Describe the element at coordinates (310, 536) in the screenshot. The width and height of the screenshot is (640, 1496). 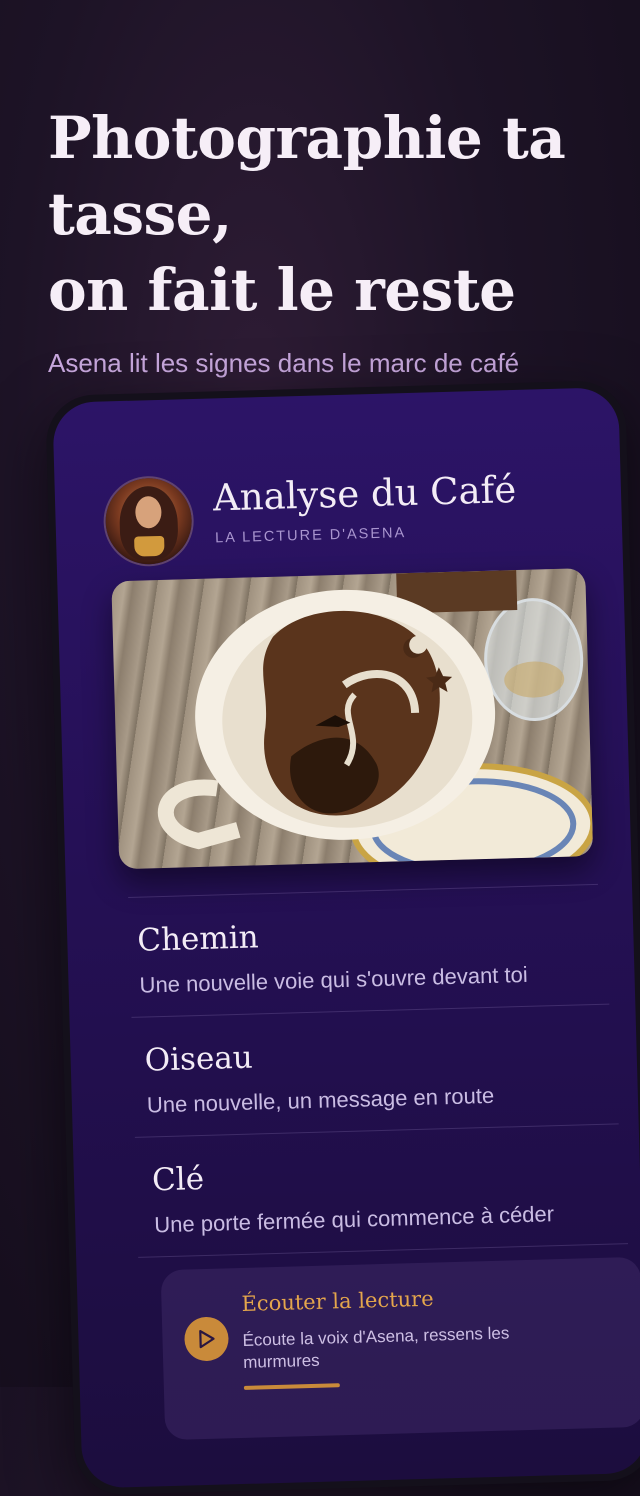
I see `app-subtitle: LA LECTURE D'ASENA` at that location.